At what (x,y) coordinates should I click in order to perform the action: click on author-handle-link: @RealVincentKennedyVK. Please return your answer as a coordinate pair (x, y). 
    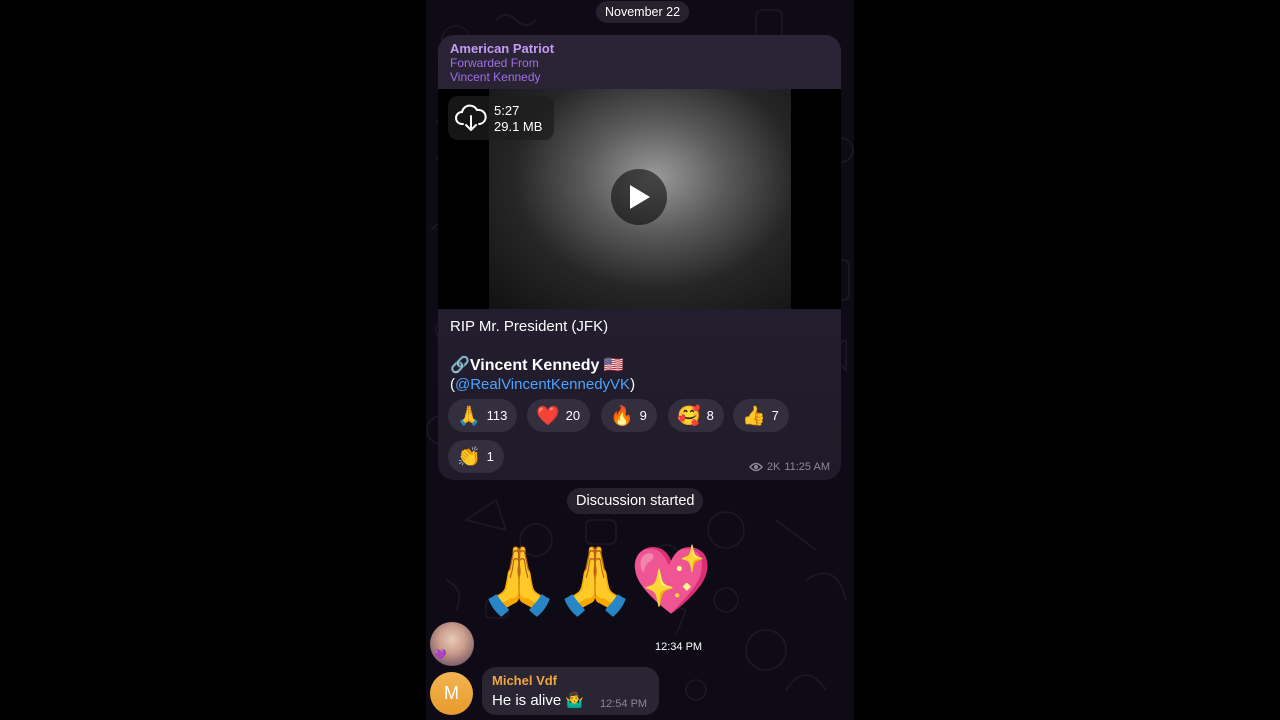
    Looking at the image, I should click on (542, 384).